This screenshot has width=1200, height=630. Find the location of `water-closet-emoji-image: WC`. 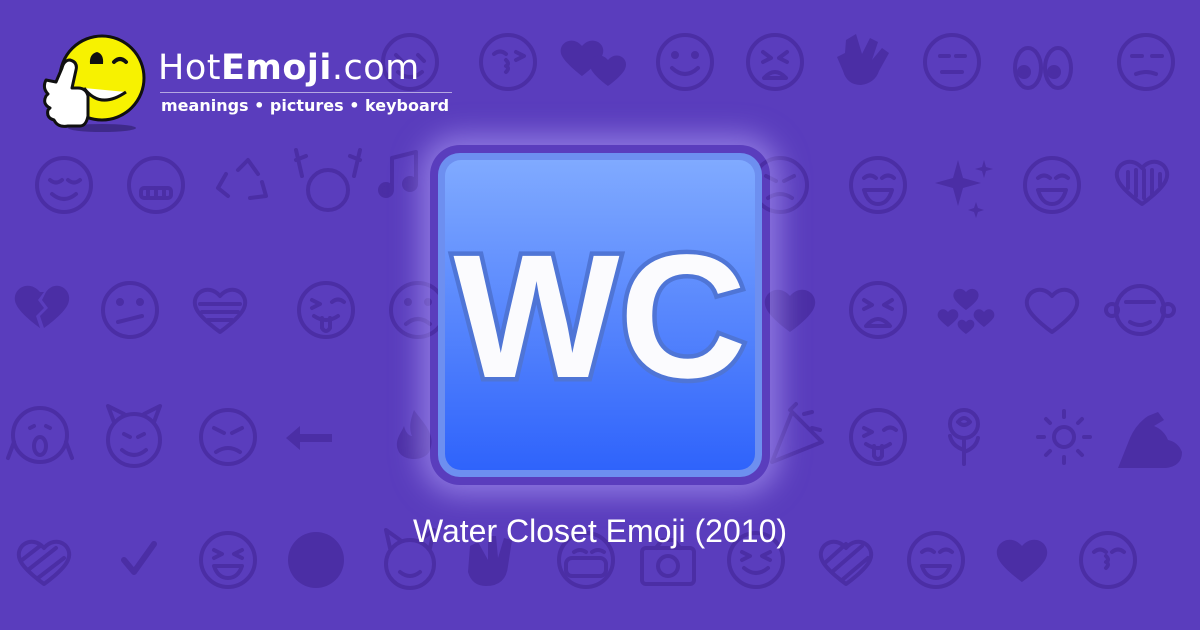

water-closet-emoji-image: WC is located at coordinates (600, 315).